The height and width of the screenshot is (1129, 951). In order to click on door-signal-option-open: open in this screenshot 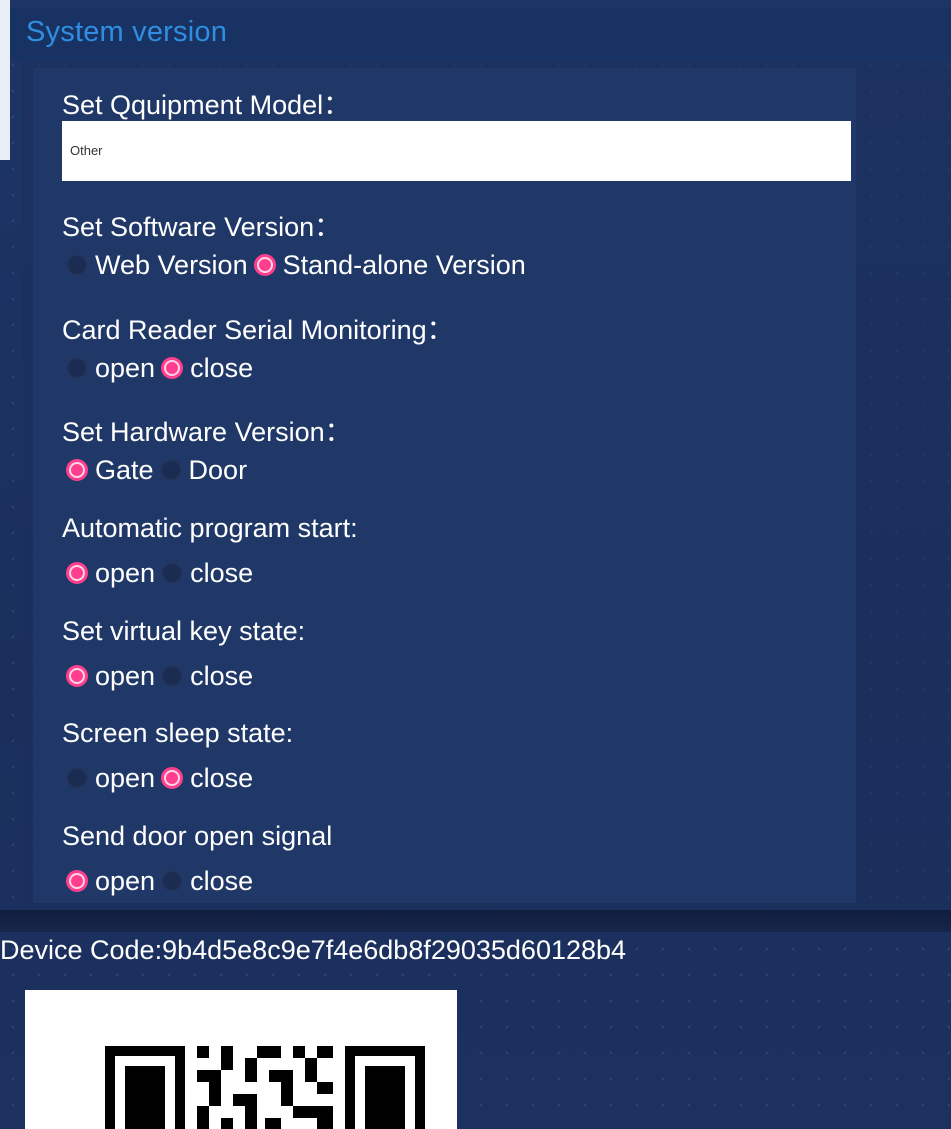, I will do `click(110, 881)`.